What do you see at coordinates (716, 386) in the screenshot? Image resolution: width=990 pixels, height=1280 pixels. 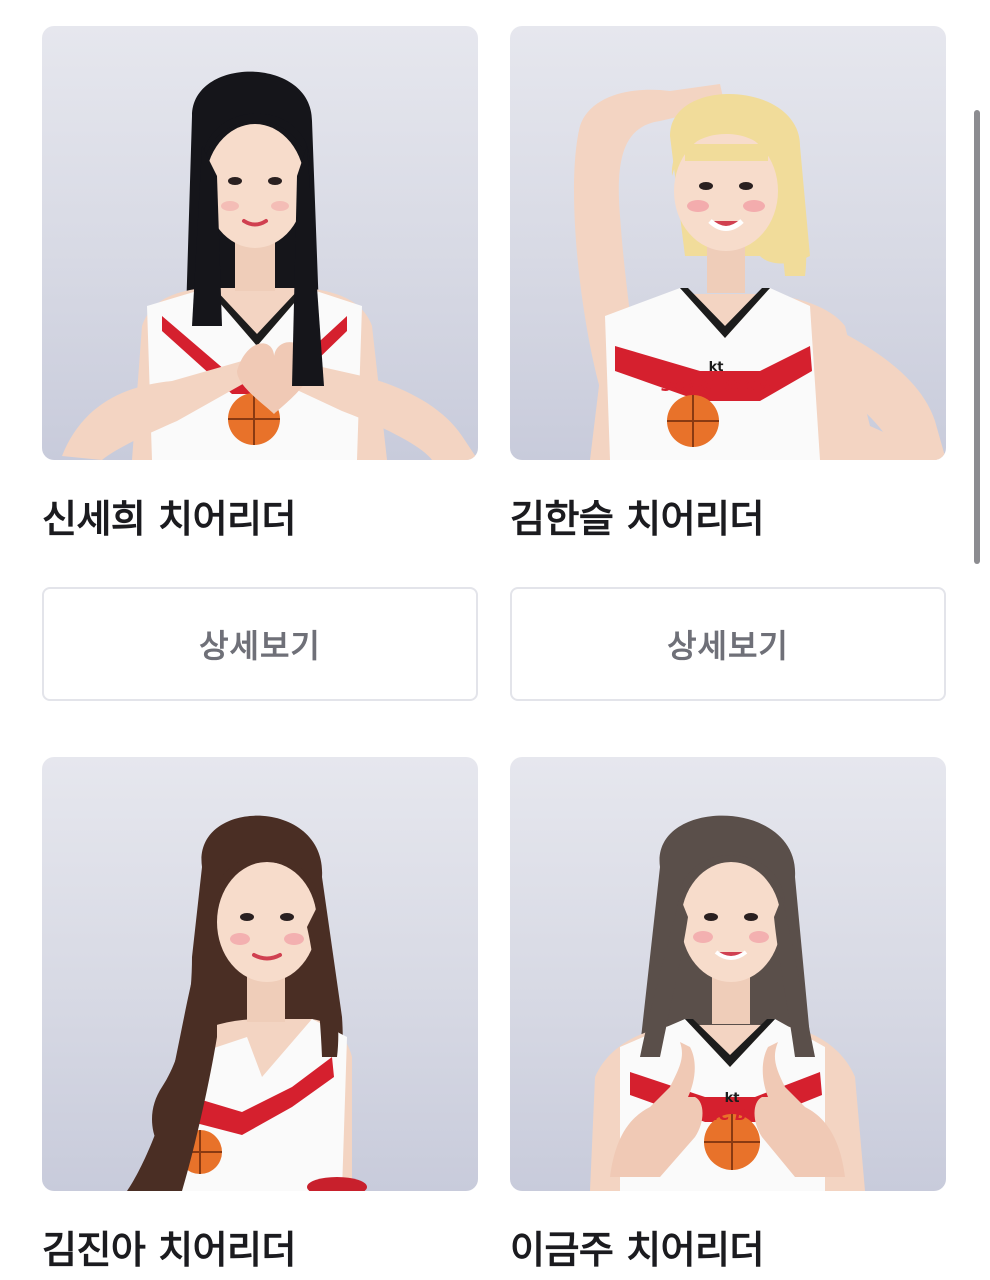 I see `uniform-logo-text: SONIC BOOM` at bounding box center [716, 386].